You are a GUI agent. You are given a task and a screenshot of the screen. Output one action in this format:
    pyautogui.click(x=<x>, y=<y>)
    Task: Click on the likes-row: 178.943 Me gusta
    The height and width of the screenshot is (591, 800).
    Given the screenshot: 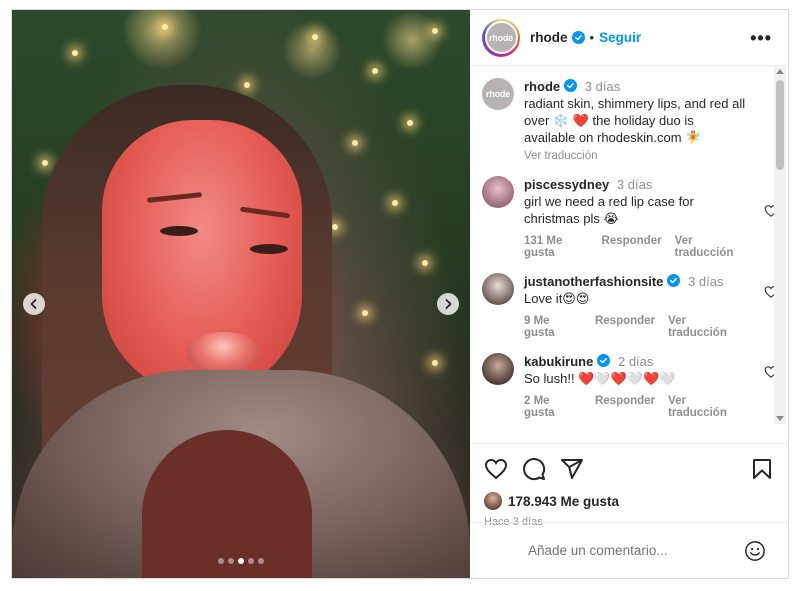 What is the action you would take?
    pyautogui.click(x=629, y=501)
    